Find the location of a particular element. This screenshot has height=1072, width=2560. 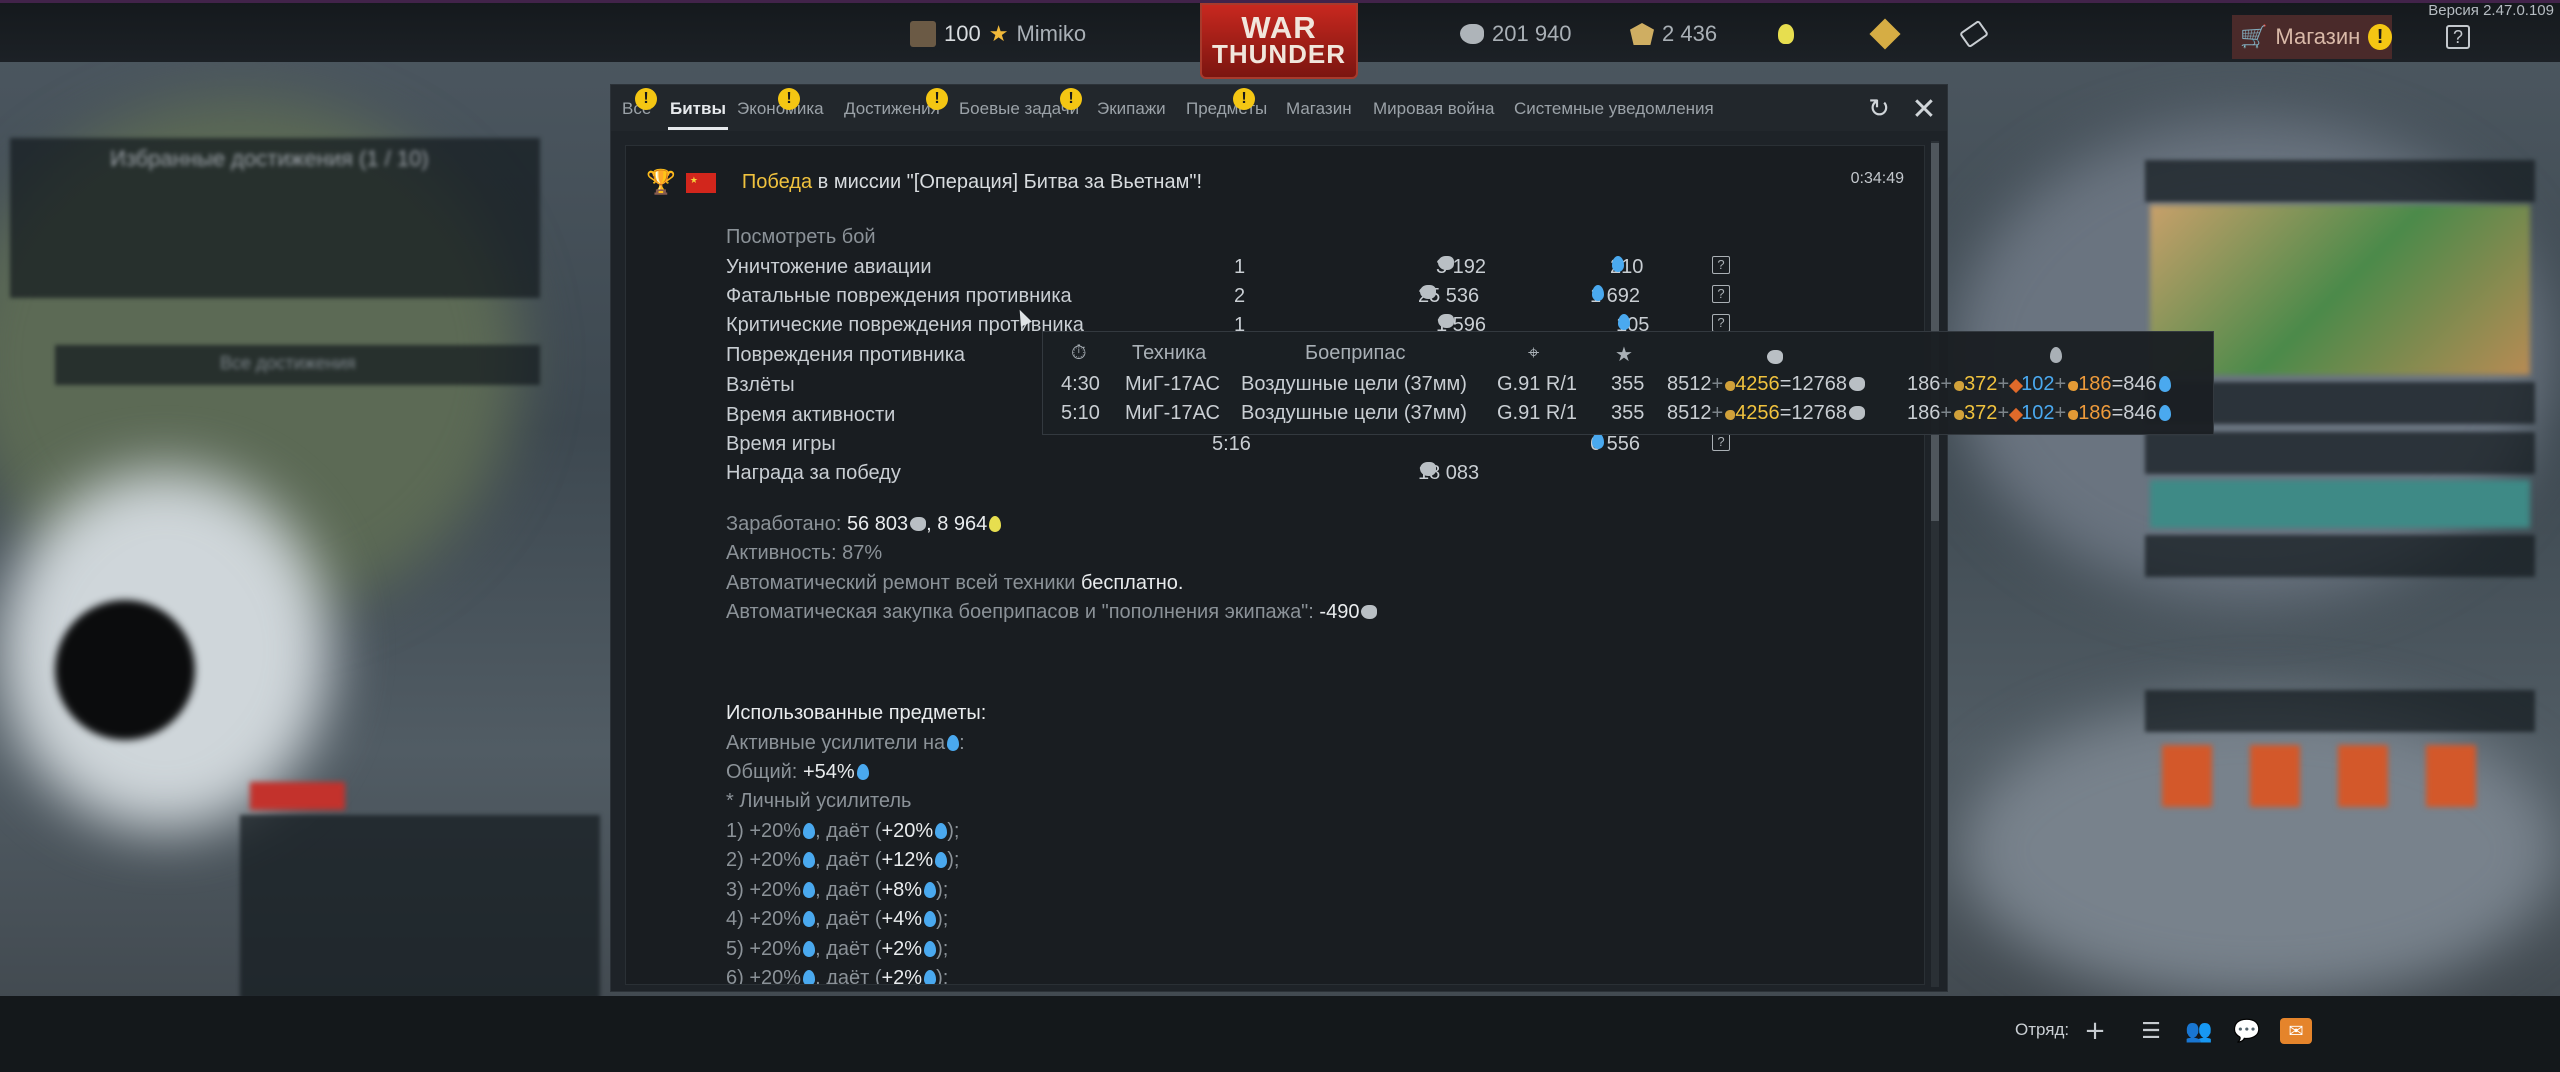

booster-index: 3) is located at coordinates (735, 890).